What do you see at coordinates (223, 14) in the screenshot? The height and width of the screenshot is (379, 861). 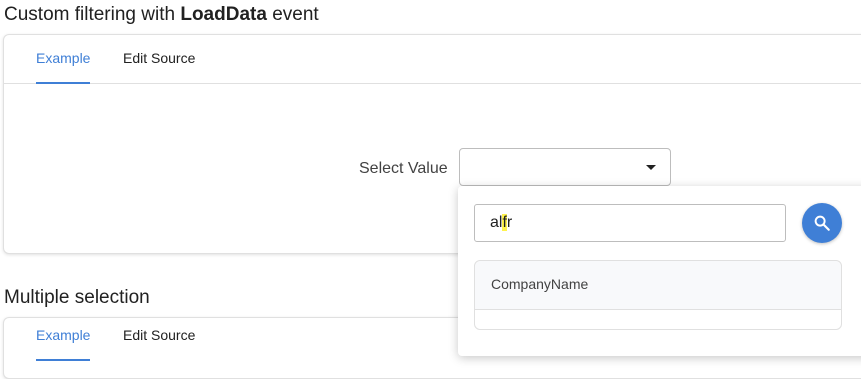 I see `title-bold-text: LoadData` at bounding box center [223, 14].